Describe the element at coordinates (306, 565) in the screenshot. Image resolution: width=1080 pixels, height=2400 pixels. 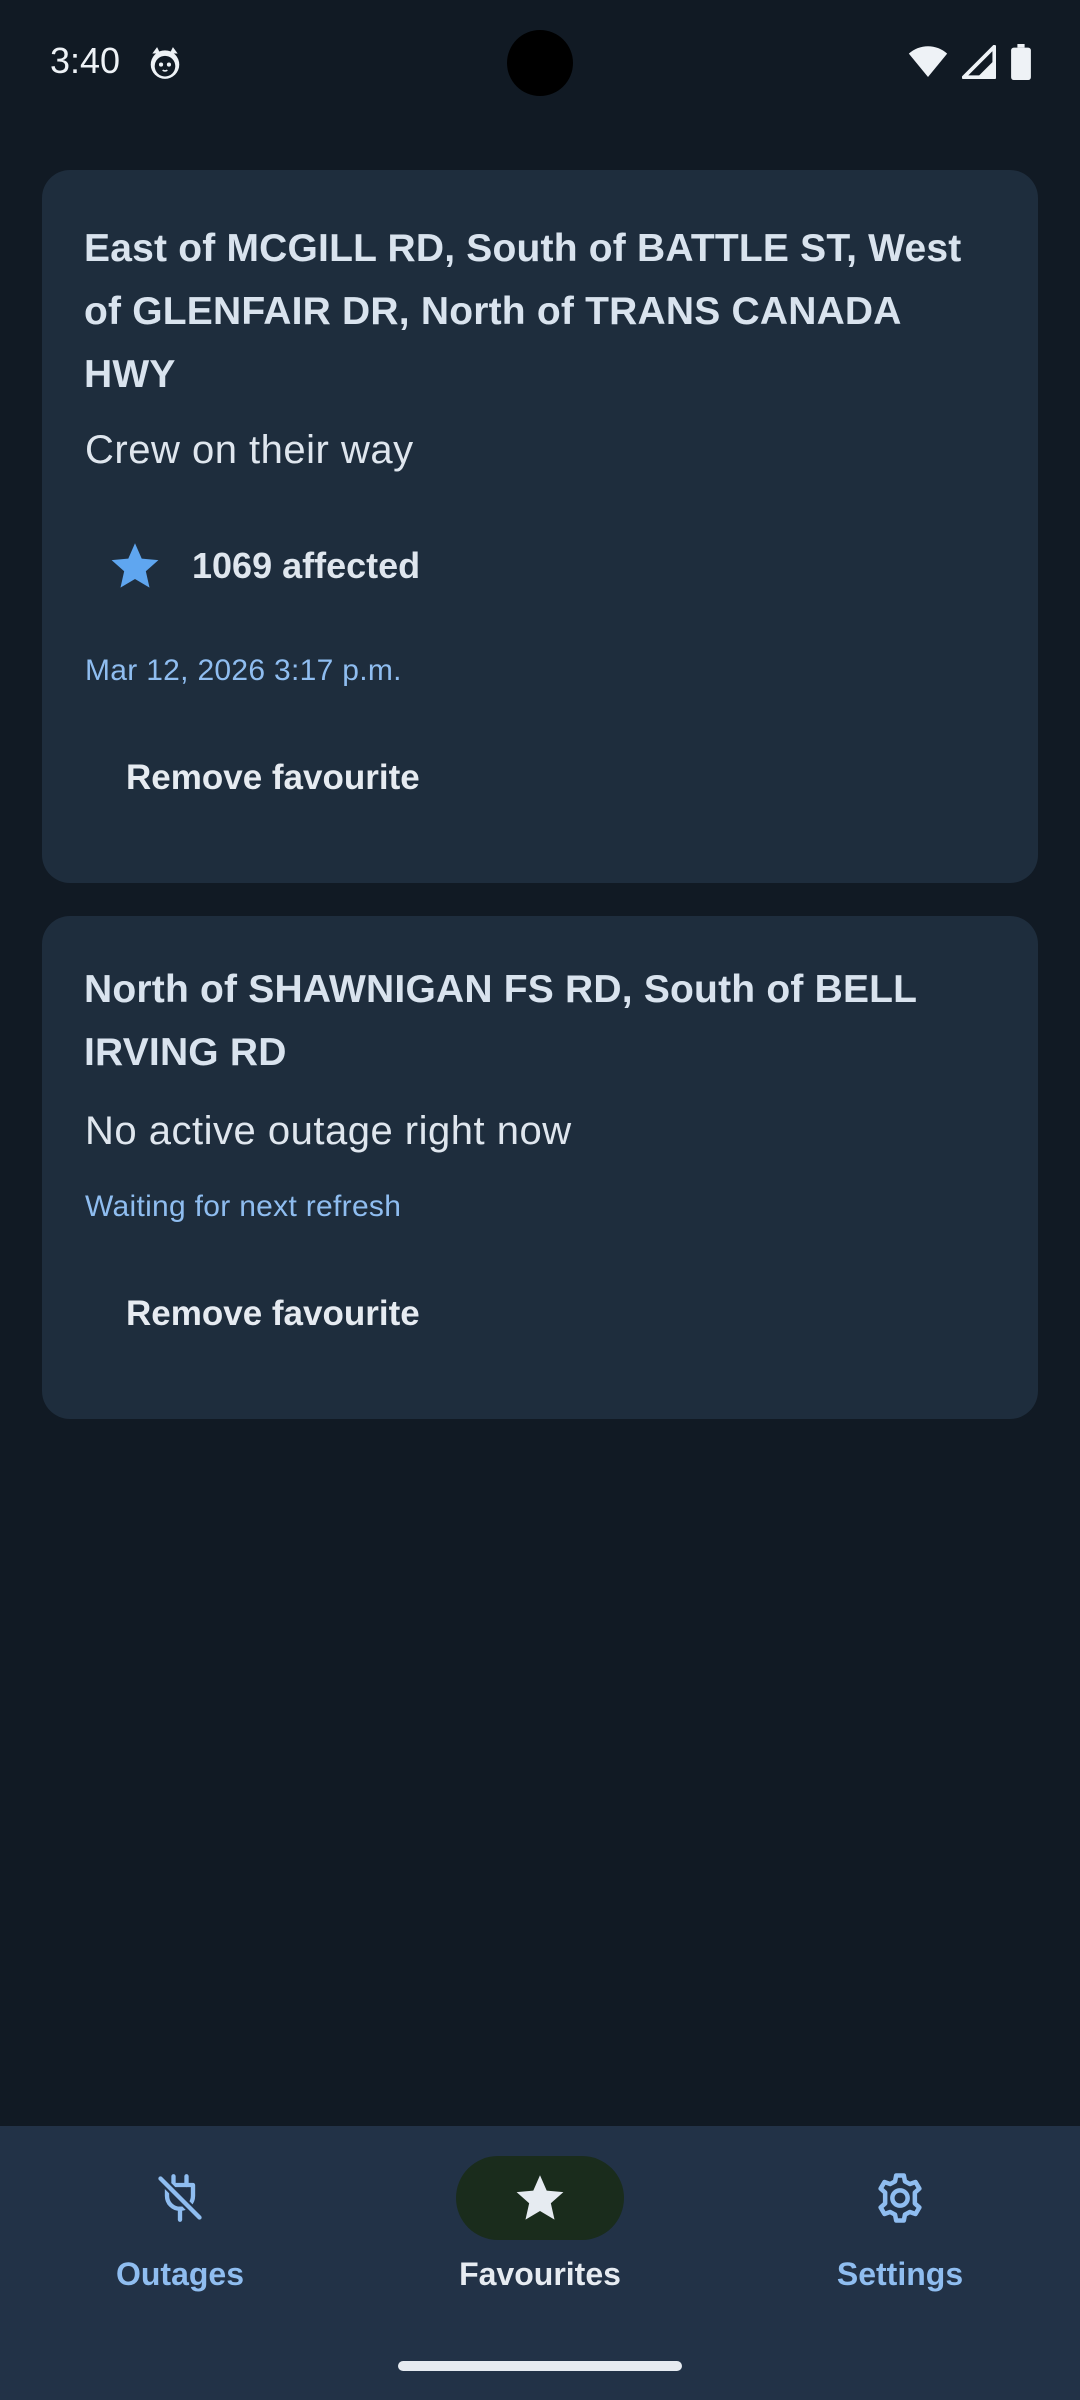
I see `affected-count: 1069 affected` at that location.